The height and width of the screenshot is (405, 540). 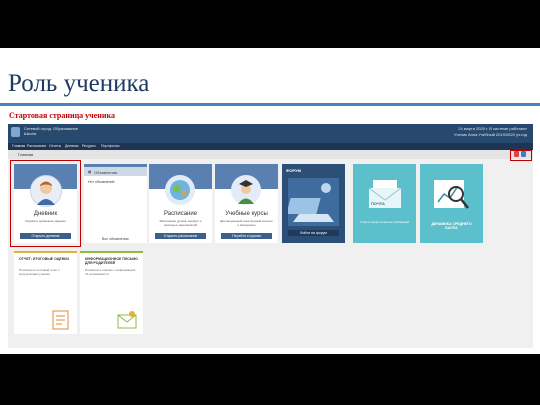 I want to click on title-divider, so click(x=270, y=104).